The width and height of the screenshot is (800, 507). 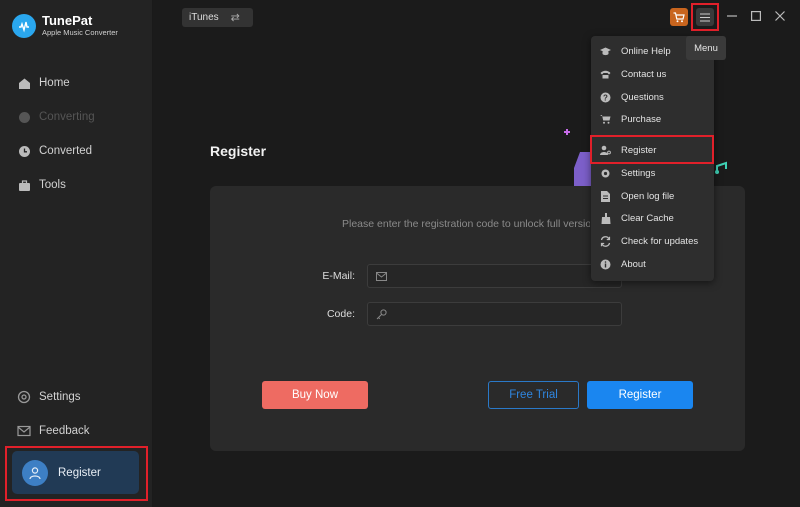 I want to click on sidebar-item-converted: Converted, so click(x=76, y=151).